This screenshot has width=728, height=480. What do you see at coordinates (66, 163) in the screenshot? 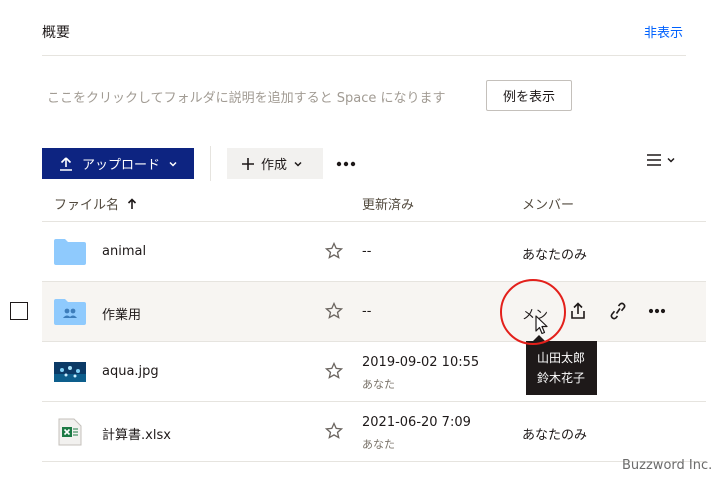
I see `upload-icon` at bounding box center [66, 163].